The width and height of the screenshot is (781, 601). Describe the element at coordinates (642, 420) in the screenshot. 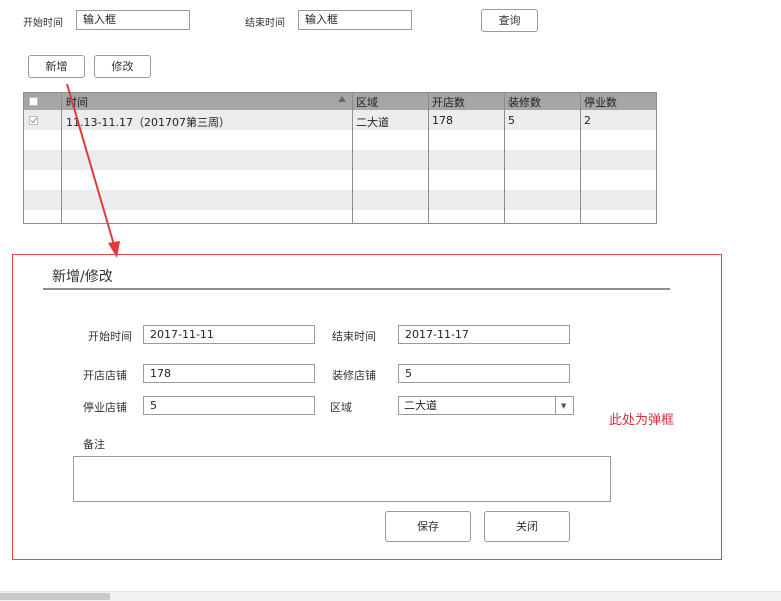

I see `popup-annotation-text: 此处为弹框` at that location.